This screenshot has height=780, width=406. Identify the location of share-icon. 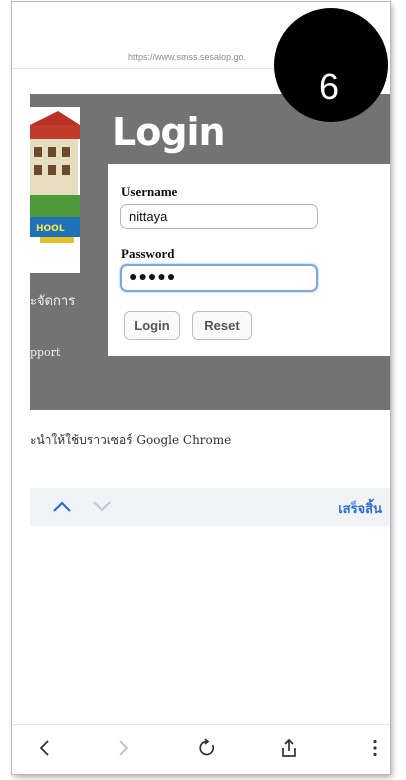
(289, 748).